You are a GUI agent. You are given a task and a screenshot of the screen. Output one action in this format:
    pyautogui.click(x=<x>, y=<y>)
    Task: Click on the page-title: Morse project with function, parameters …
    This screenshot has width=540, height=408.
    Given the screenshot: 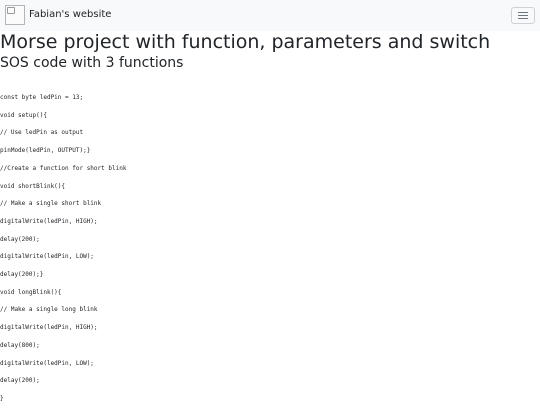 What is the action you would take?
    pyautogui.click(x=245, y=42)
    